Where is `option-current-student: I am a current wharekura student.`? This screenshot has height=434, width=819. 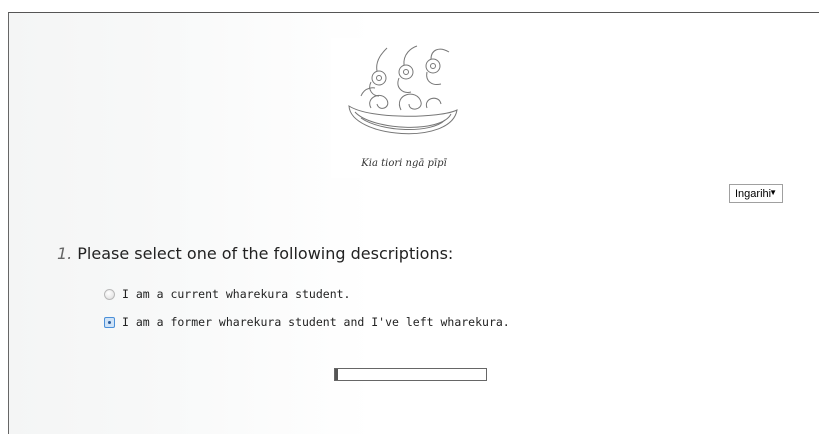
option-current-student: I am a current wharekura student. is located at coordinates (227, 294).